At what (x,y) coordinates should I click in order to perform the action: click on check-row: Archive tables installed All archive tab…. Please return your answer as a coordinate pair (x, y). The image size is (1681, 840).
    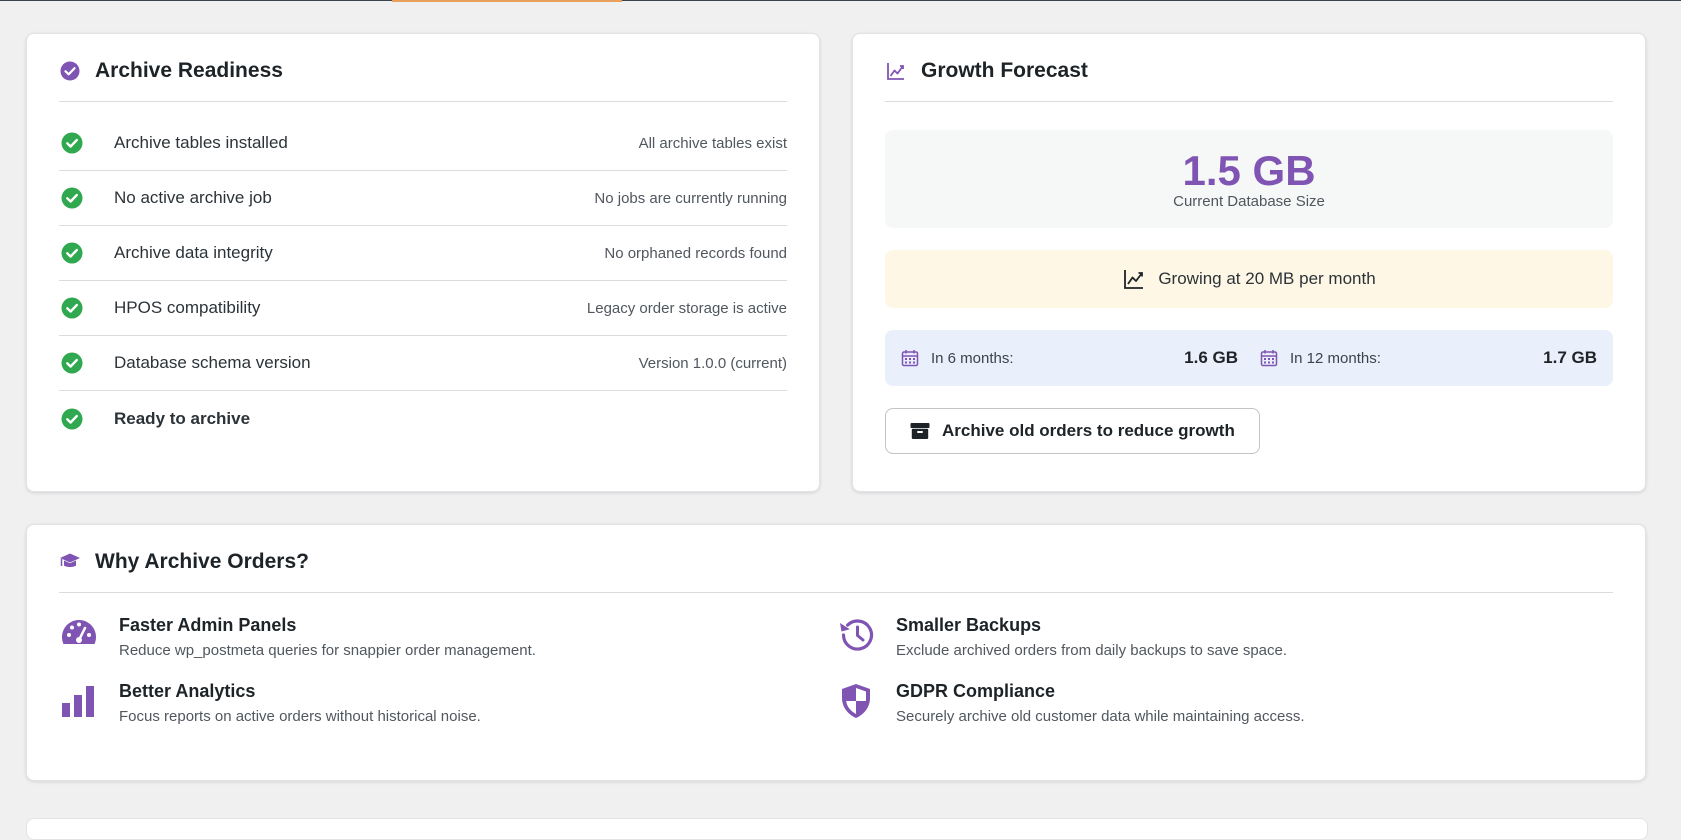
    Looking at the image, I should click on (423, 143).